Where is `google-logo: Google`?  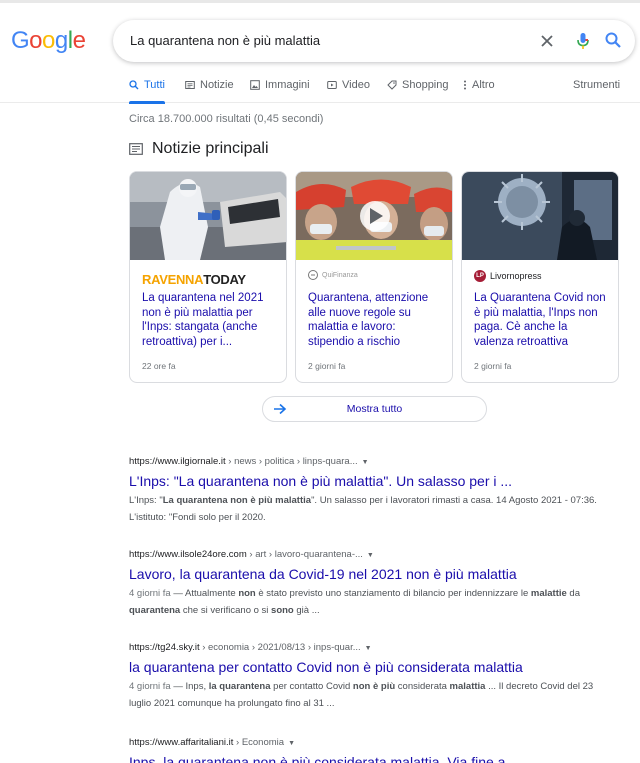 google-logo: Google is located at coordinates (48, 41).